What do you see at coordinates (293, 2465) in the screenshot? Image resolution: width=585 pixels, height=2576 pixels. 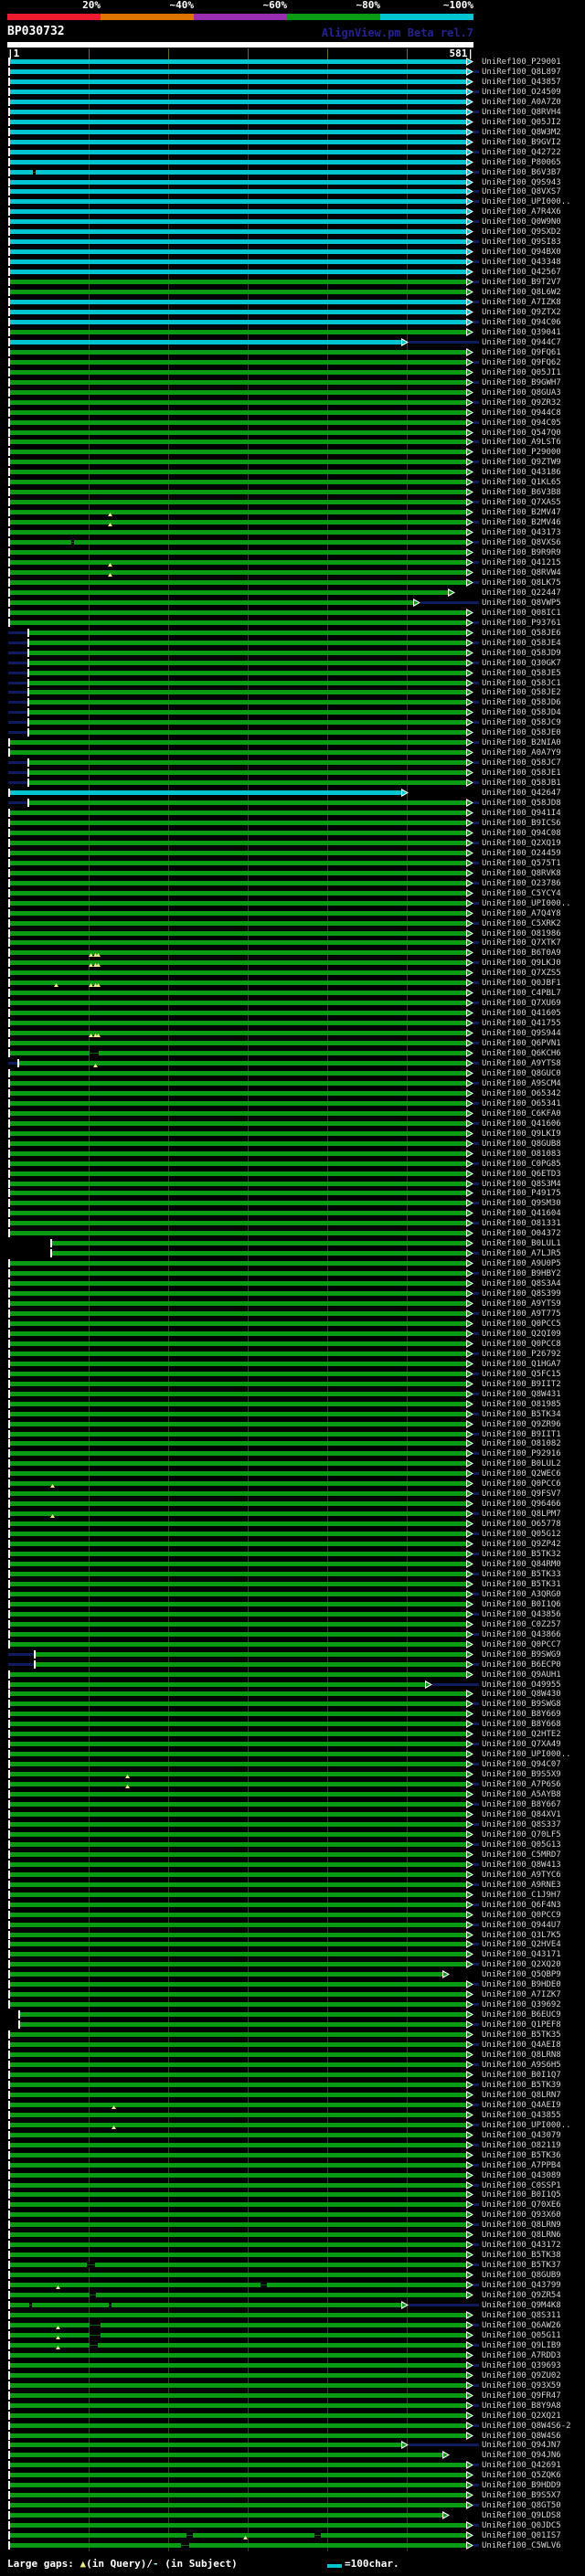 I see `alignment-row: UniRef100_Q42691` at bounding box center [293, 2465].